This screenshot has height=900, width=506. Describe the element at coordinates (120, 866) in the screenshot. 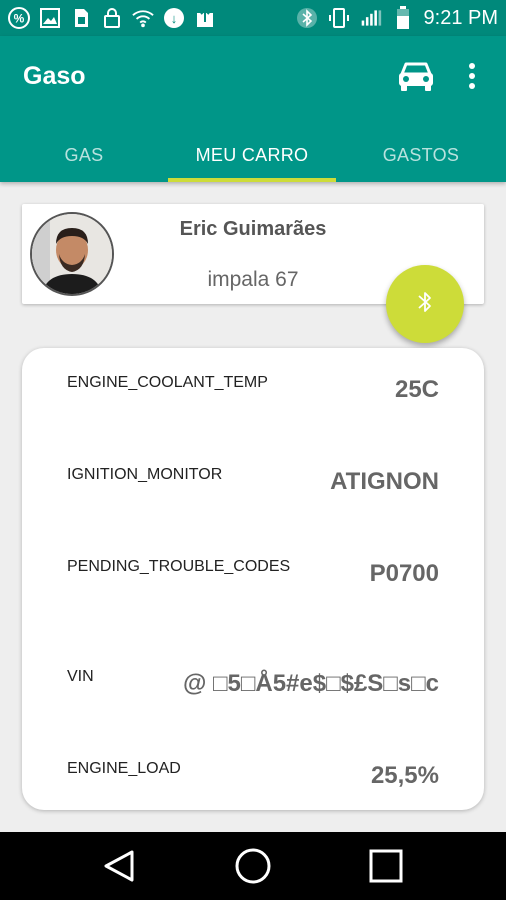

I see `back-icon` at that location.